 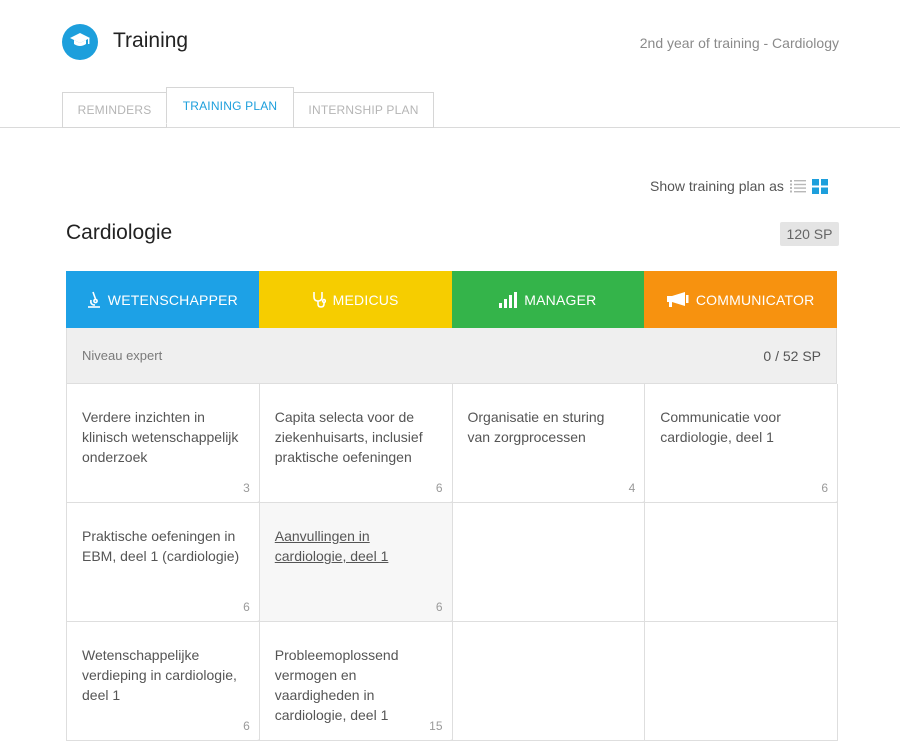 What do you see at coordinates (809, 234) in the screenshot?
I see `total-sp-badge: 120 SP` at bounding box center [809, 234].